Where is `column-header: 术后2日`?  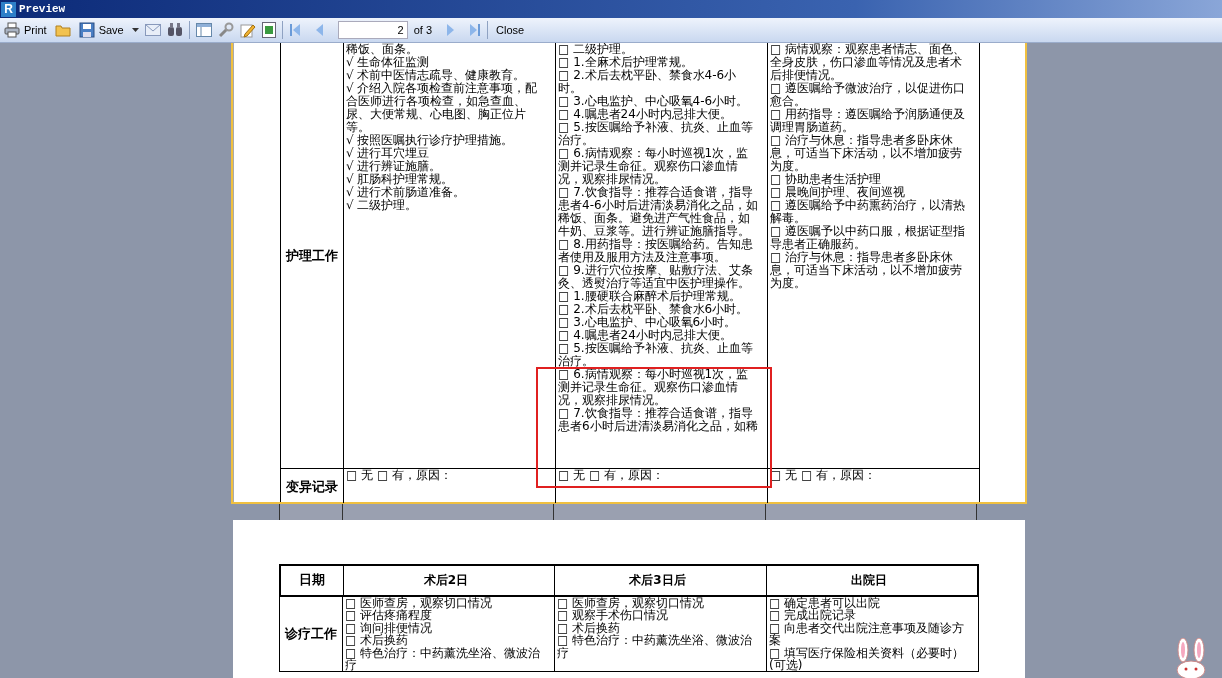
column-header: 术后2日 is located at coordinates (448, 580).